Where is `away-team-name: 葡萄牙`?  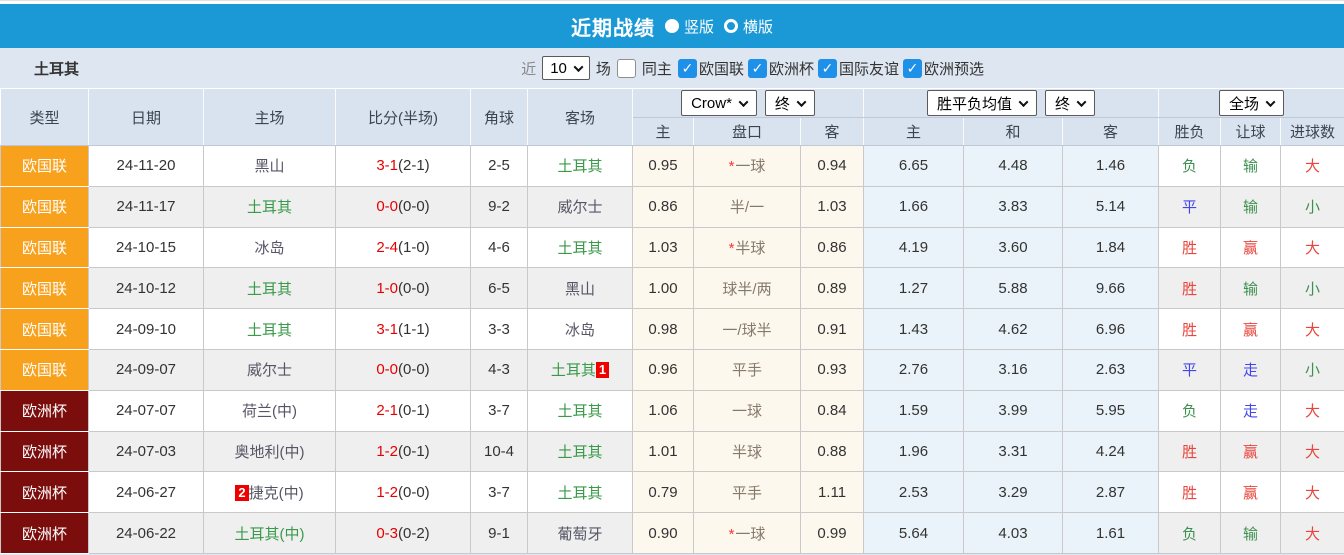 away-team-name: 葡萄牙 is located at coordinates (579, 534).